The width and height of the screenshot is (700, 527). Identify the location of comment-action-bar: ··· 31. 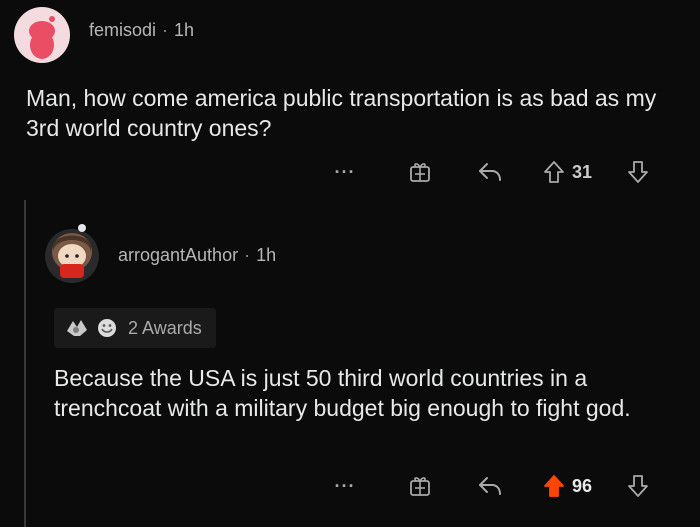
(500, 172).